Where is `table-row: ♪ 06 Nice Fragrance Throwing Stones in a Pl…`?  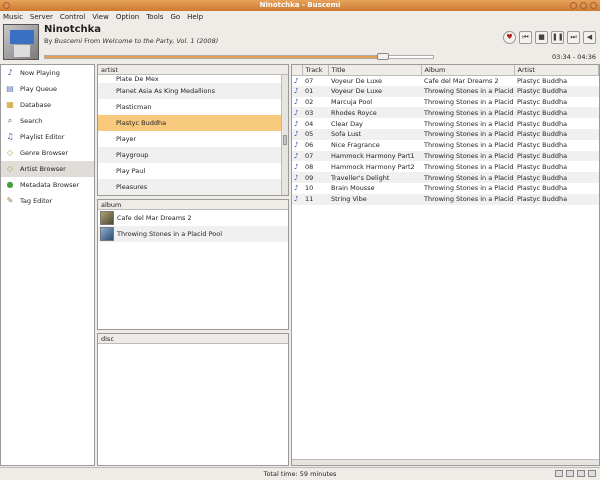 table-row: ♪ 06 Nice Fragrance Throwing Stones in a Pl… is located at coordinates (445, 145).